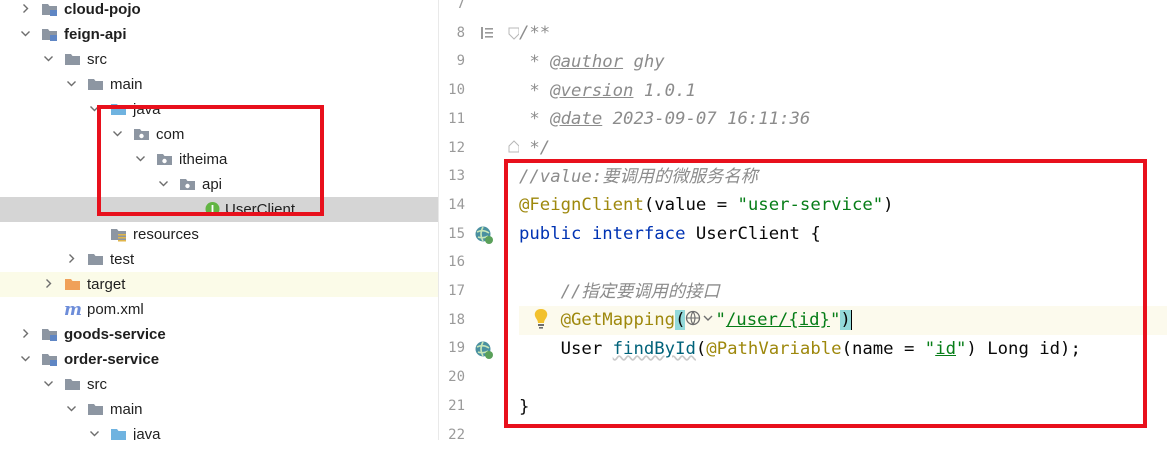 The width and height of the screenshot is (1167, 450). What do you see at coordinates (810, 205) in the screenshot?
I see `string-literal: "user-service"` at bounding box center [810, 205].